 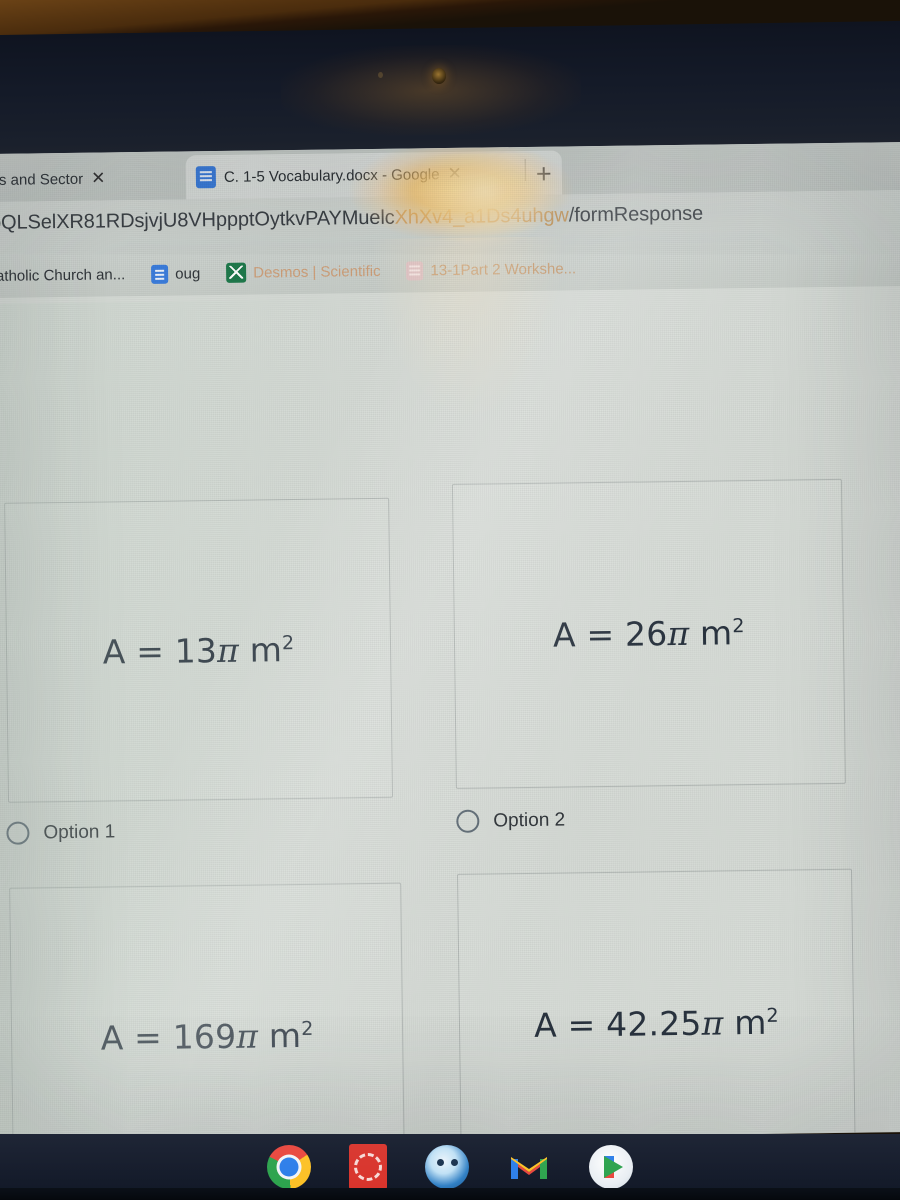 What do you see at coordinates (431, 90) in the screenshot?
I see `bezel-reflection` at bounding box center [431, 90].